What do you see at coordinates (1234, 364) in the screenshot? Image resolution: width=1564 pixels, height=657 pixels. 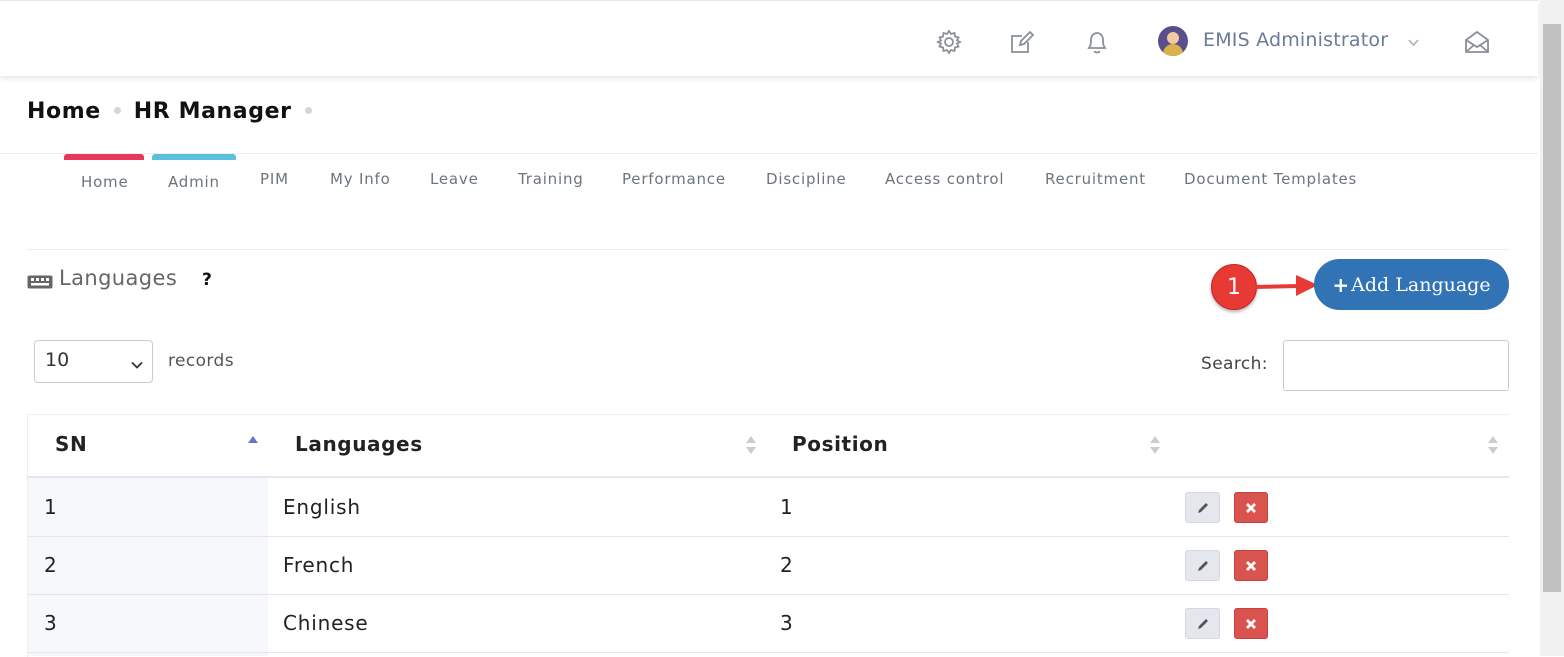 I see `search-label: Search:` at bounding box center [1234, 364].